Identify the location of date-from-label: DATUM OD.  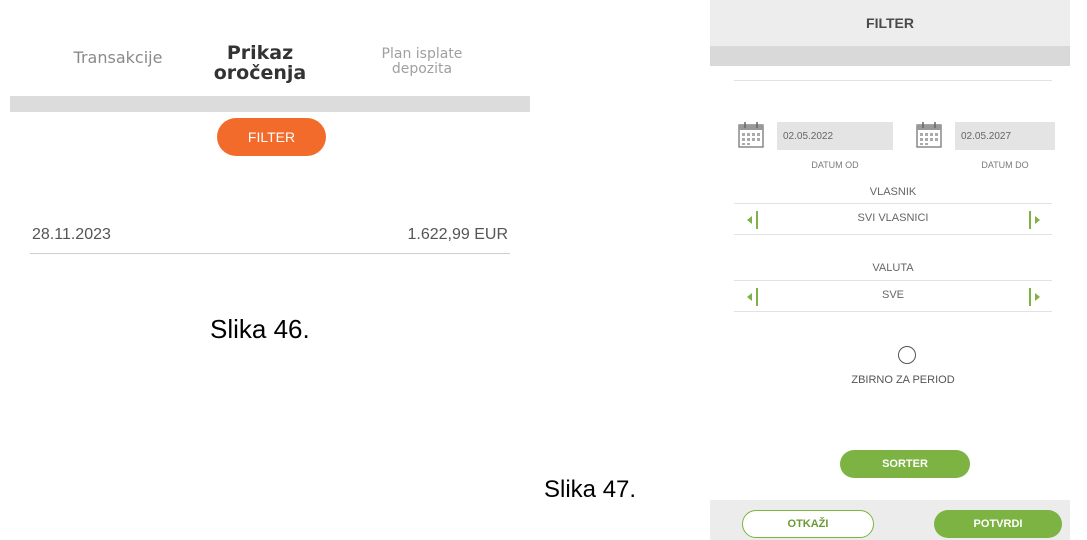
(835, 165).